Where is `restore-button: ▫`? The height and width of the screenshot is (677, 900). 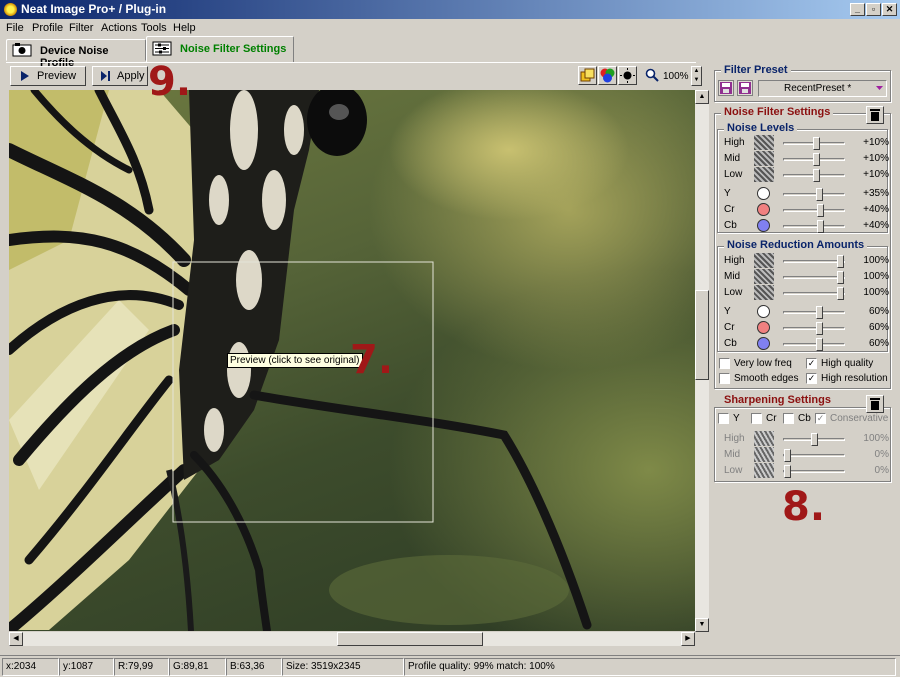
restore-button: ▫ is located at coordinates (873, 9).